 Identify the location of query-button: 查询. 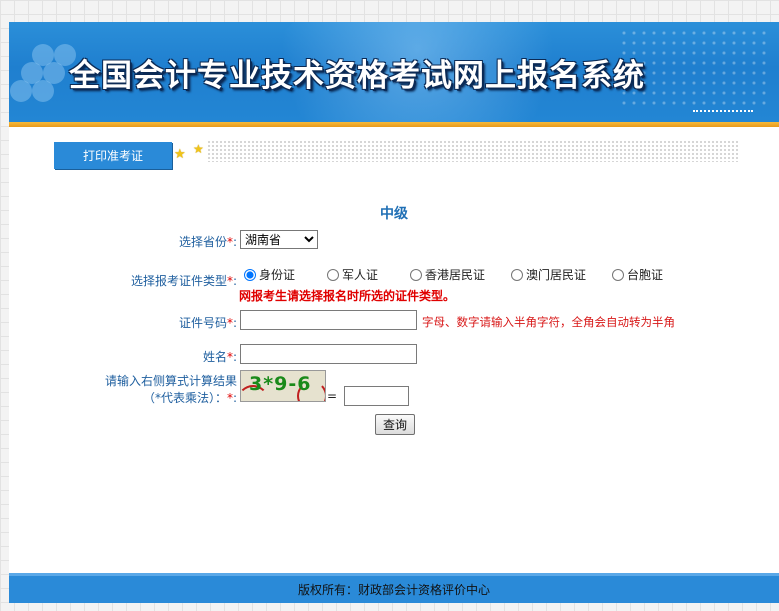
(395, 424).